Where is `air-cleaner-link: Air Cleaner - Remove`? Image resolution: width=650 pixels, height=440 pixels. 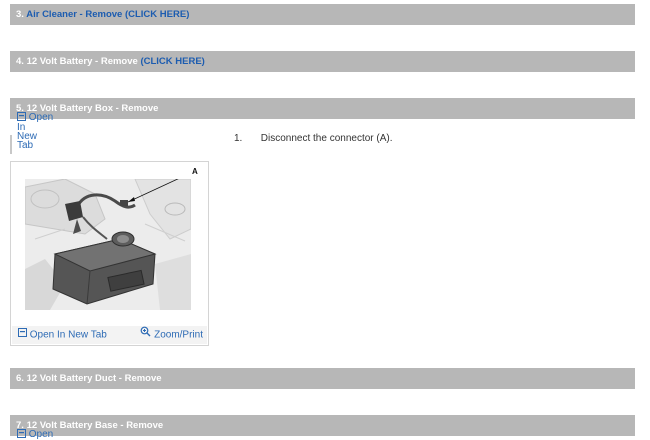
air-cleaner-link: Air Cleaner - Remove is located at coordinates (74, 14).